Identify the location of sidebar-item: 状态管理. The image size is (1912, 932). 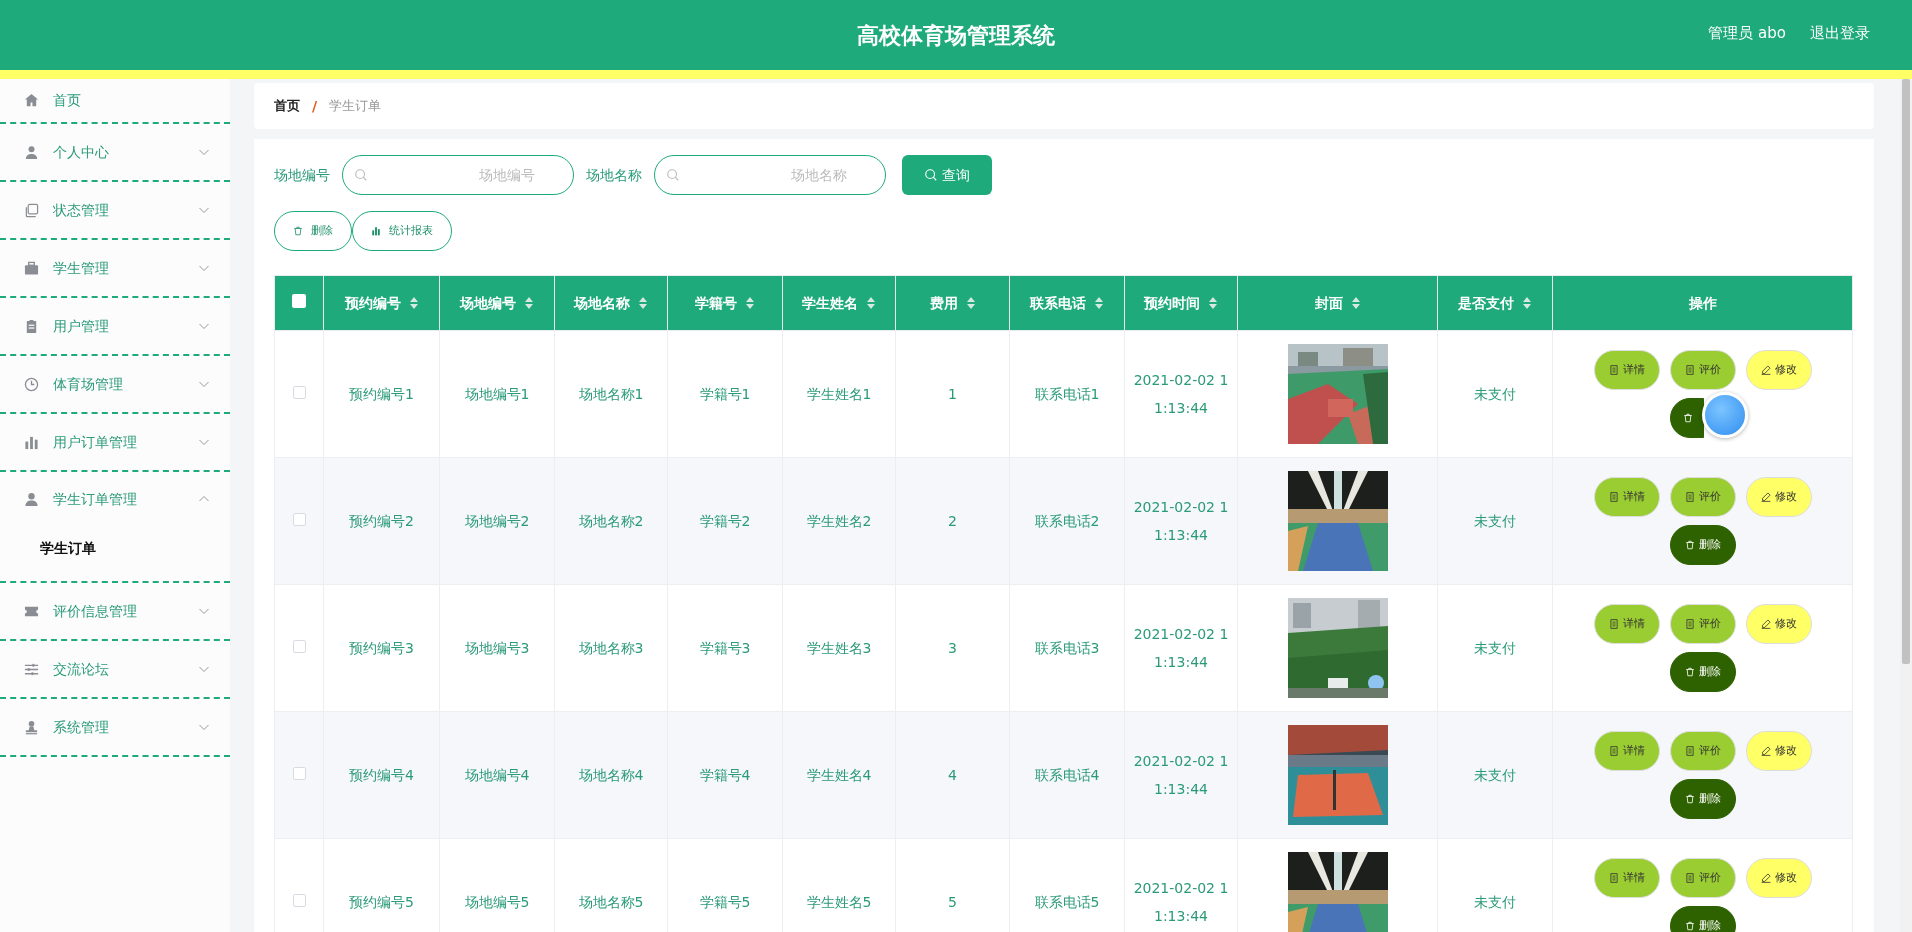
(115, 211).